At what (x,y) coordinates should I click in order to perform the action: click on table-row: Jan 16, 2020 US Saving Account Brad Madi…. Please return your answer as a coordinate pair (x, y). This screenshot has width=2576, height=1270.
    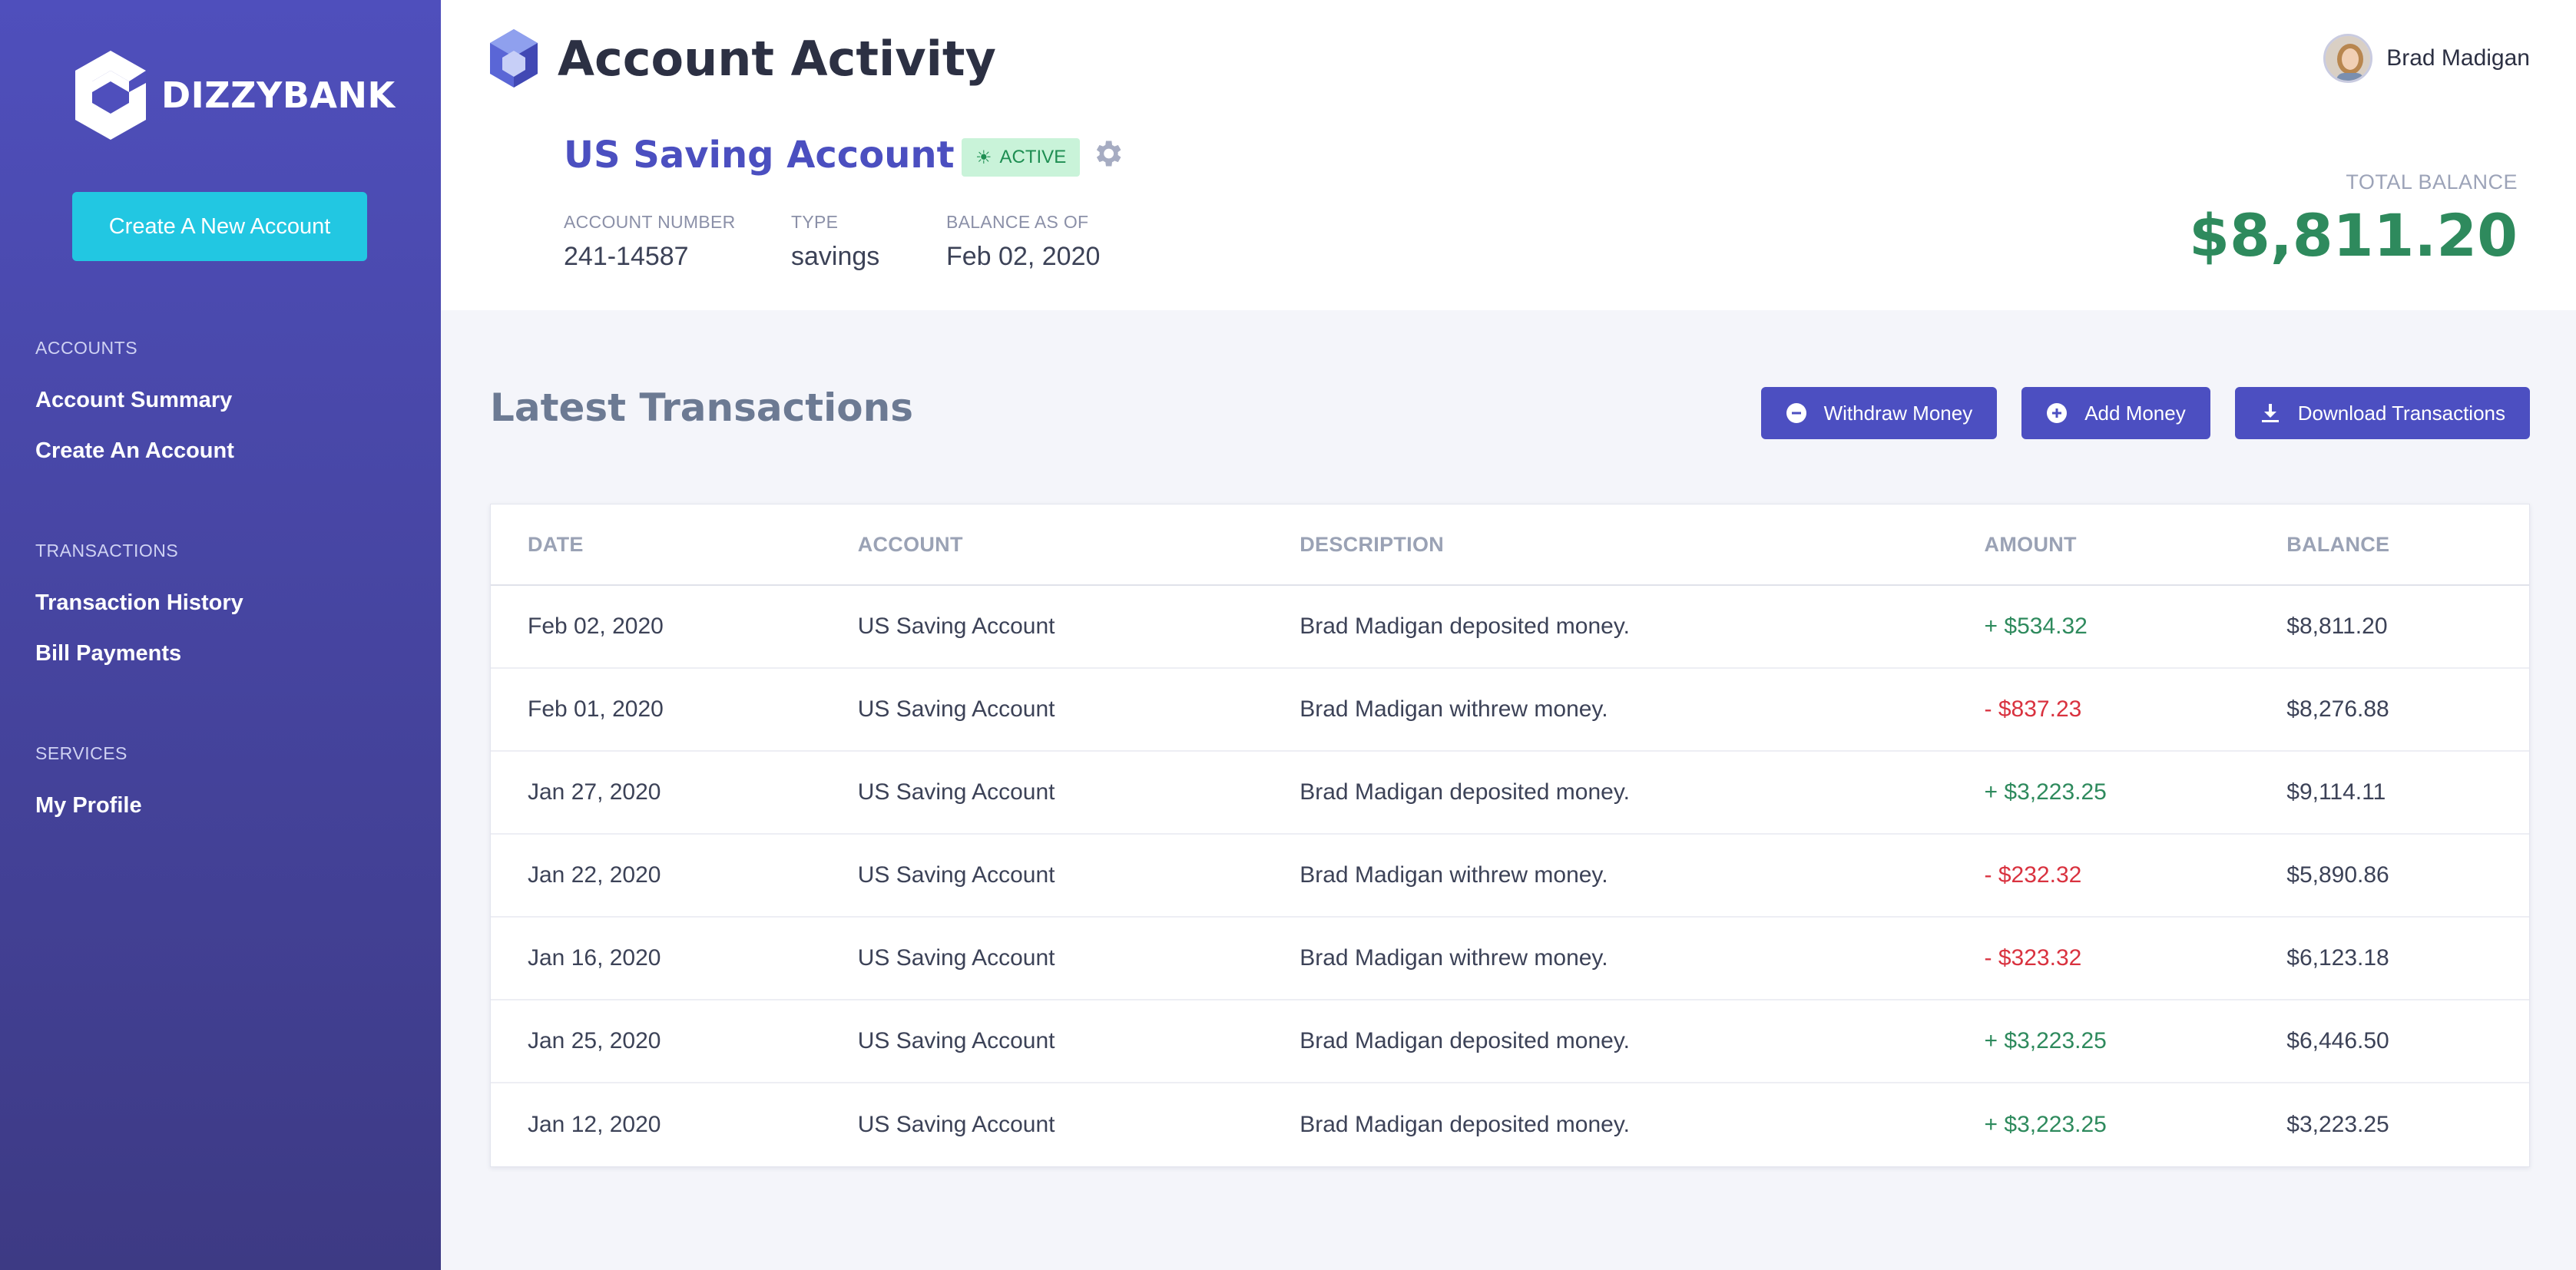
    Looking at the image, I should click on (1510, 959).